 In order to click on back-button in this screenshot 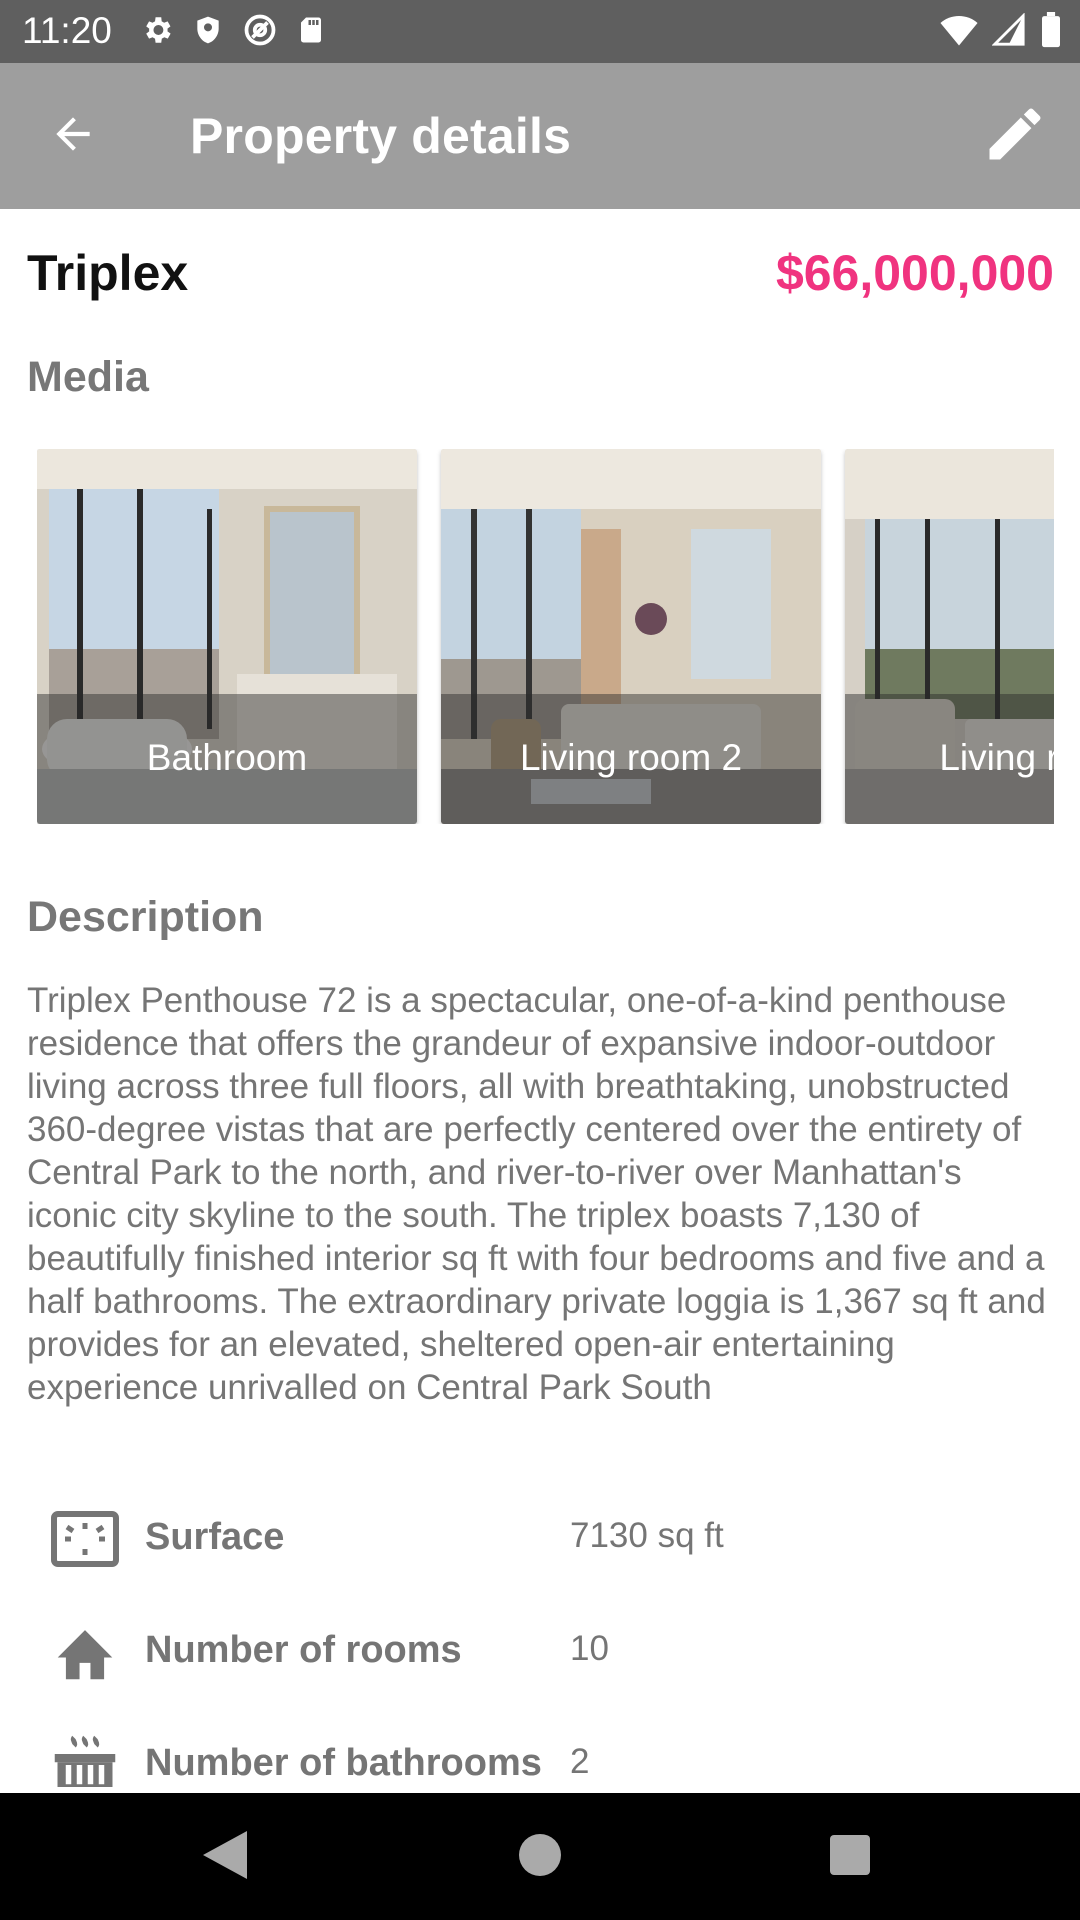, I will do `click(73, 136)`.